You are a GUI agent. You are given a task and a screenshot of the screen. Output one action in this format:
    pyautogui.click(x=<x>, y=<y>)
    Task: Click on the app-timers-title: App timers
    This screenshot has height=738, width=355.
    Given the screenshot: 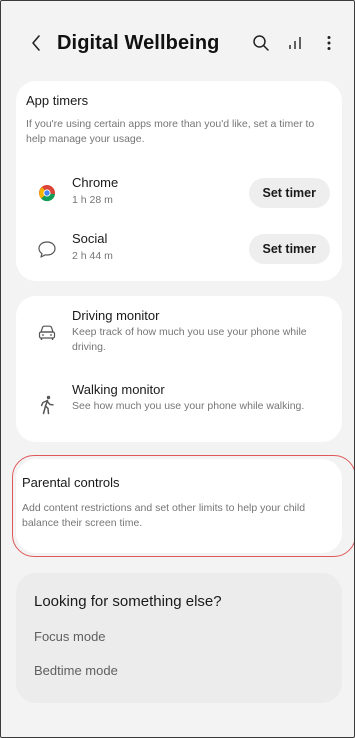 What is the action you would take?
    pyautogui.click(x=57, y=100)
    